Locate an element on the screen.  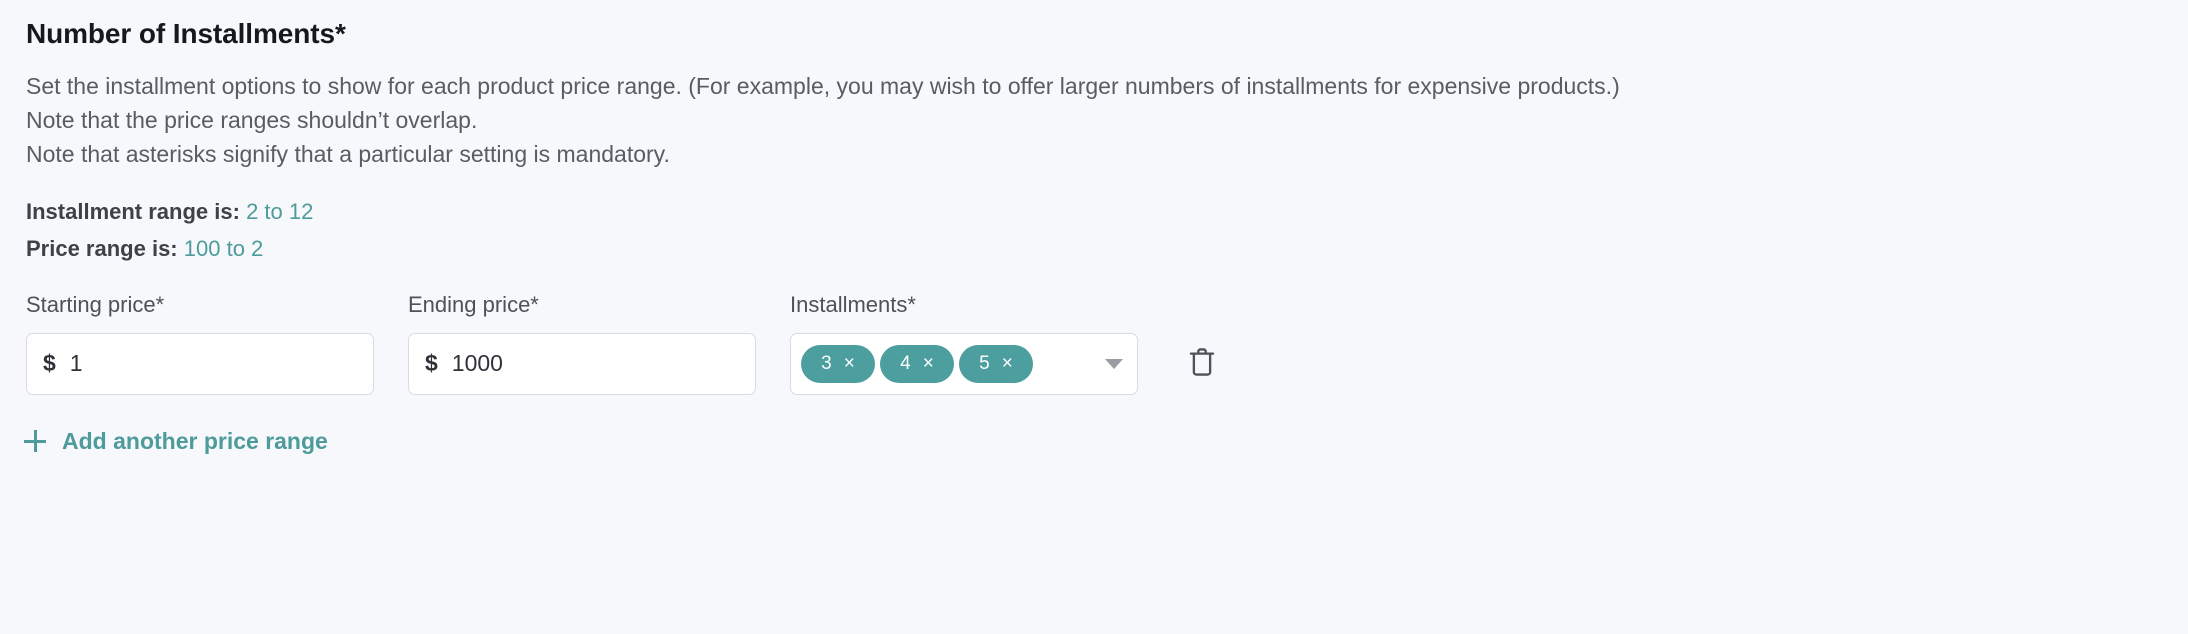
installment-tag: 3 × is located at coordinates (838, 363).